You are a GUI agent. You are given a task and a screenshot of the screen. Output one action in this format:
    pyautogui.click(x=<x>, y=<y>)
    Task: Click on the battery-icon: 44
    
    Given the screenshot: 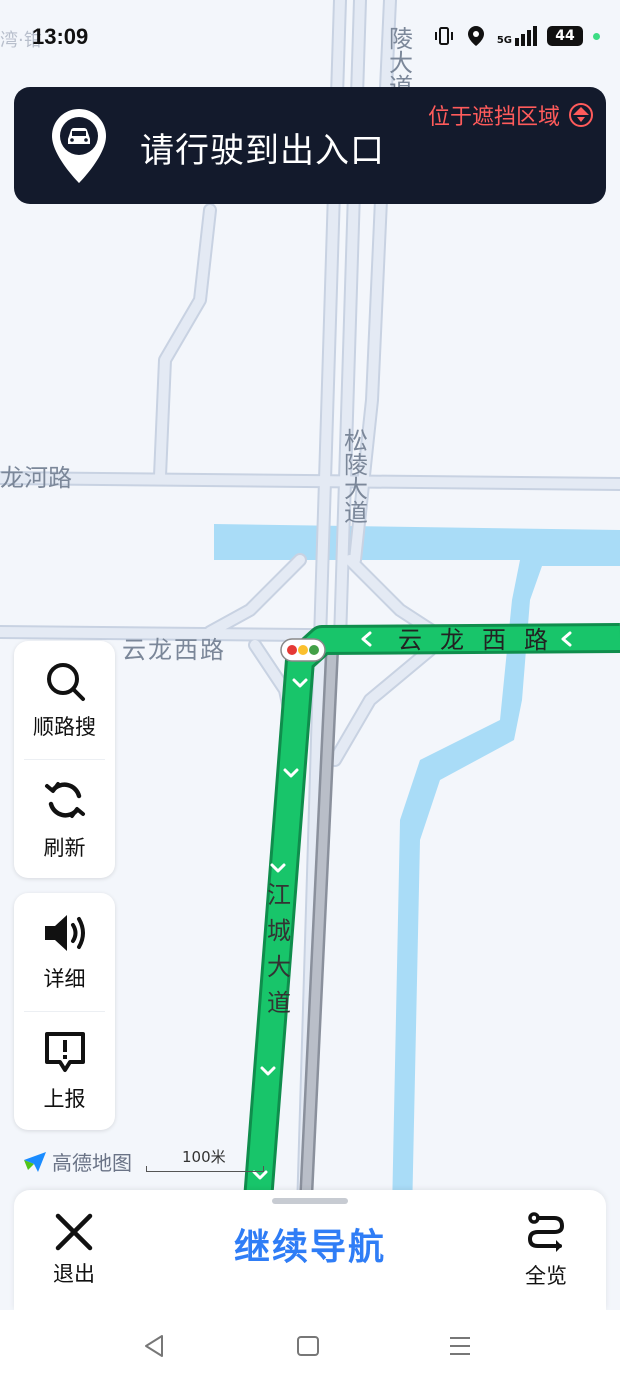 What is the action you would take?
    pyautogui.click(x=565, y=36)
    